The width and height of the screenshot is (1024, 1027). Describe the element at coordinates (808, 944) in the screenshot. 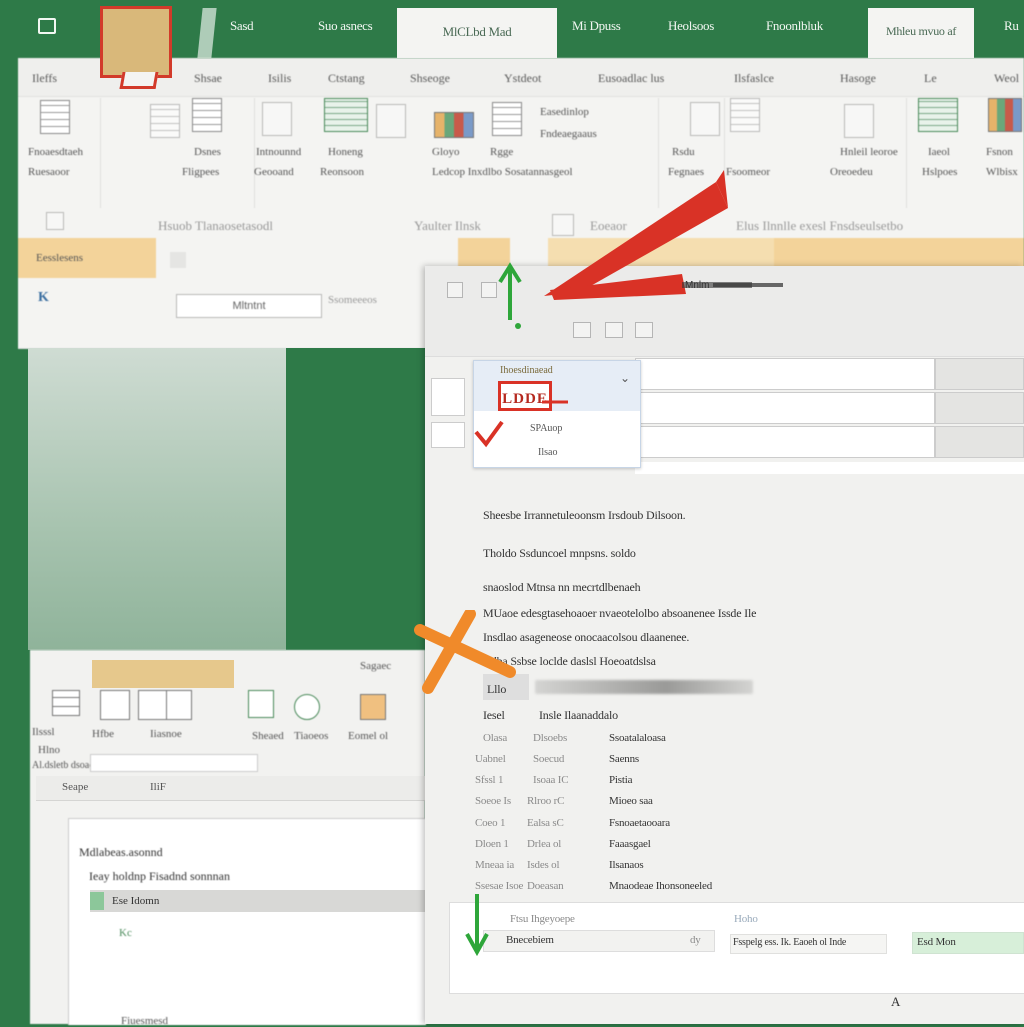

I see `footer-option-button: Fsspelg ess. Ik. Eaoeh ol Inde` at that location.